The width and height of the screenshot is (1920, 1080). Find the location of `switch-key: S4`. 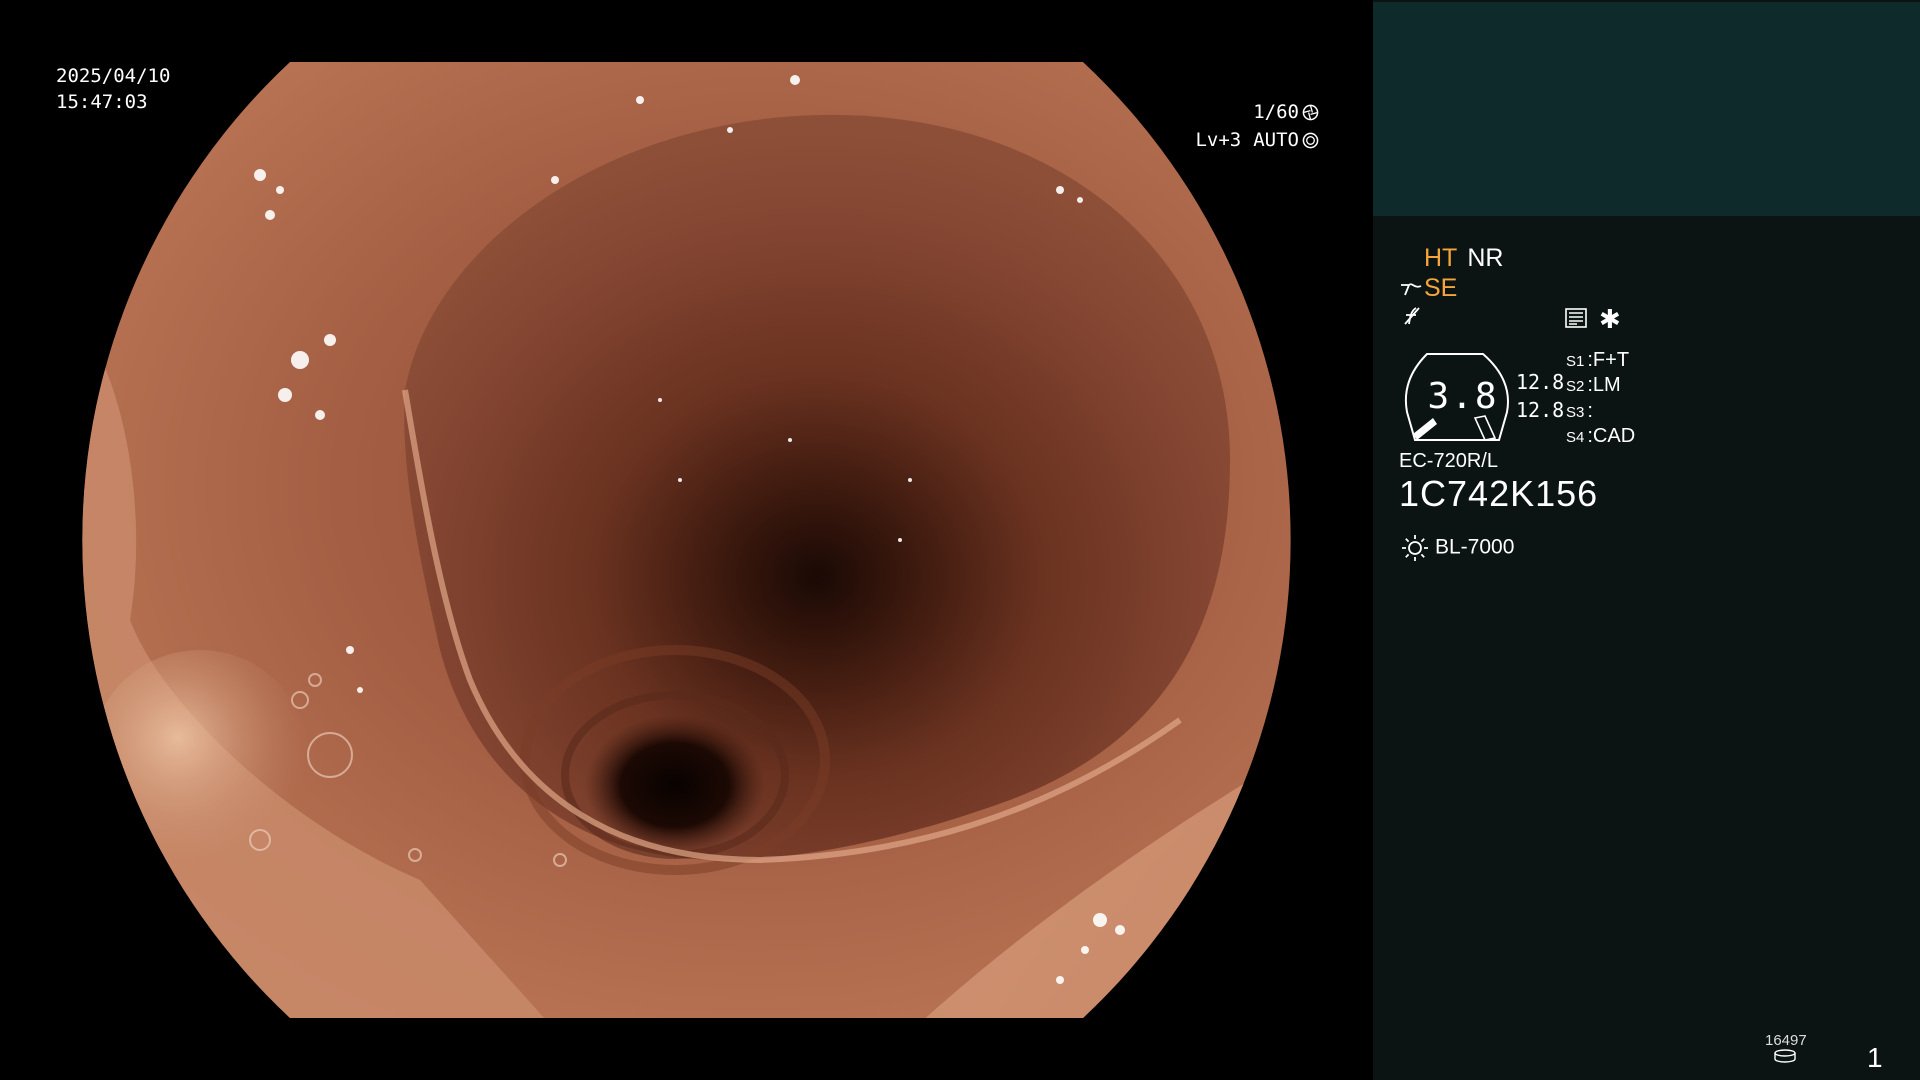

switch-key: S4 is located at coordinates (1575, 437).